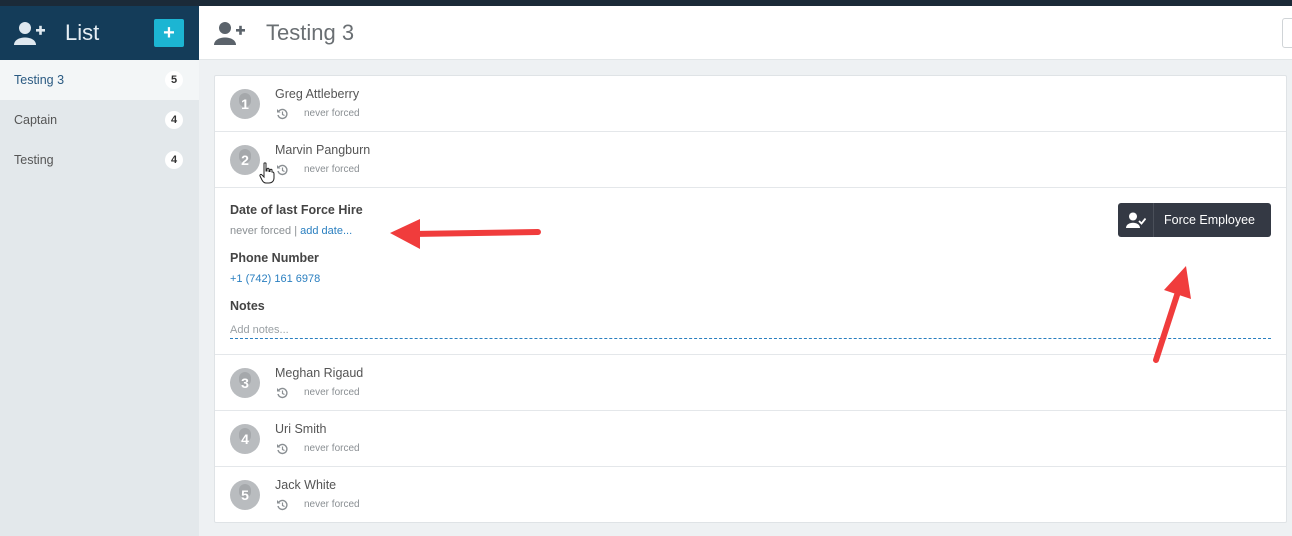 This screenshot has width=1292, height=536. I want to click on employee-name: Jack White, so click(306, 485).